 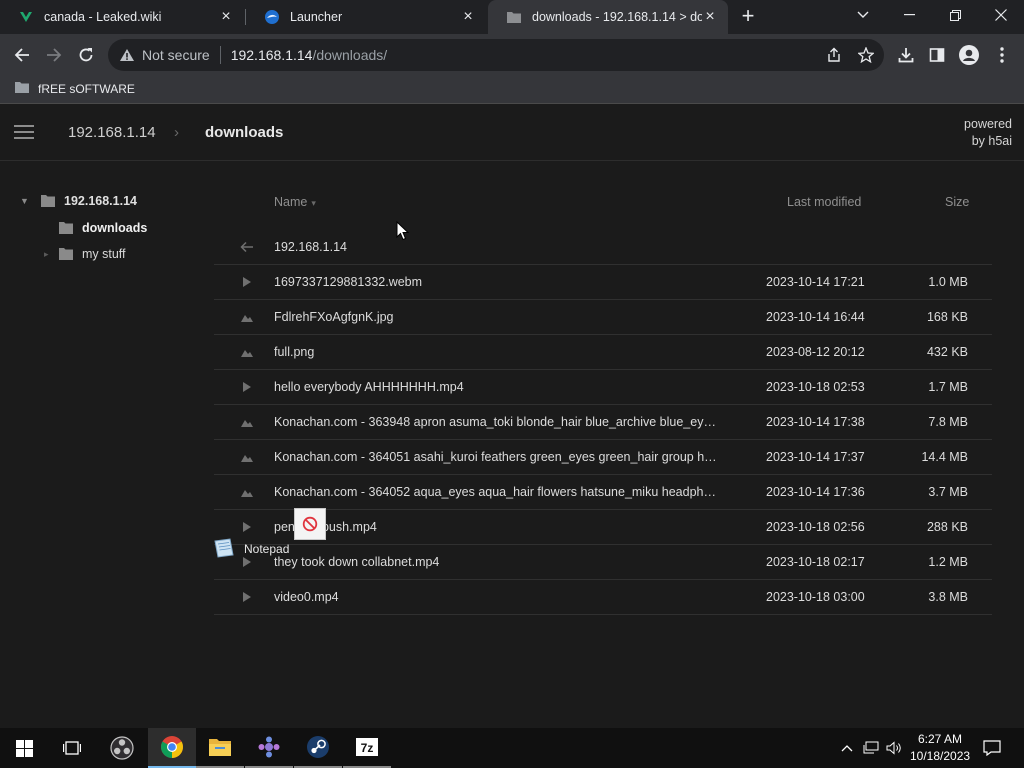 I want to click on kebab-menu-icon, so click(x=1002, y=55).